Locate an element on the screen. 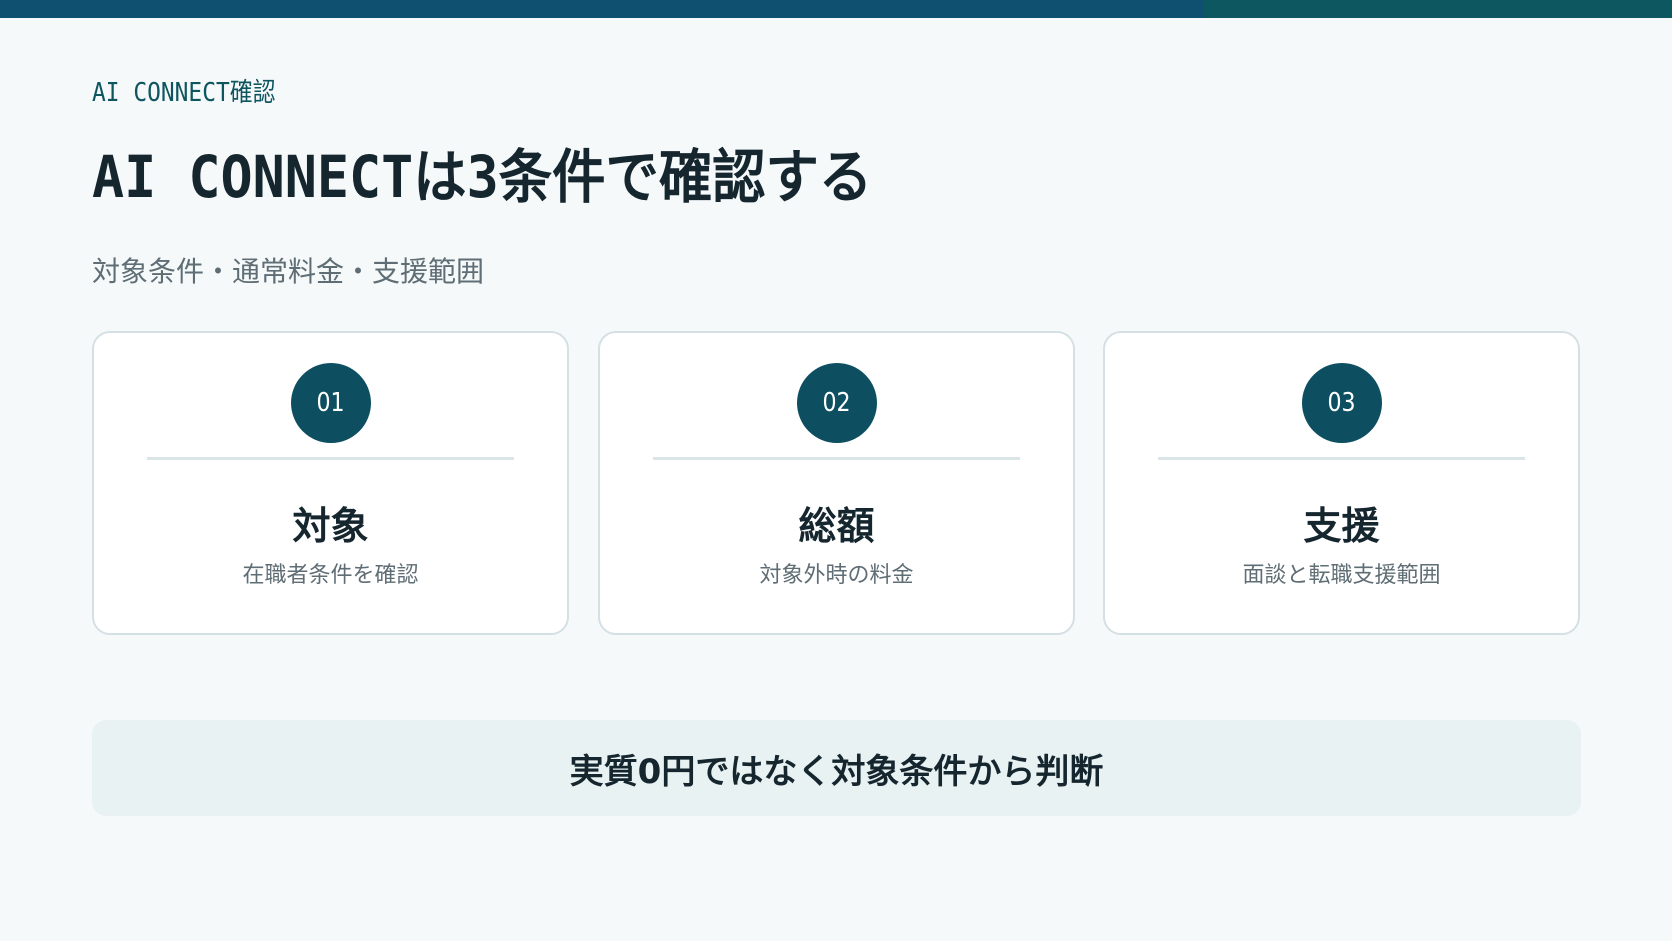  step-number-badge: 03 is located at coordinates (1341, 403).